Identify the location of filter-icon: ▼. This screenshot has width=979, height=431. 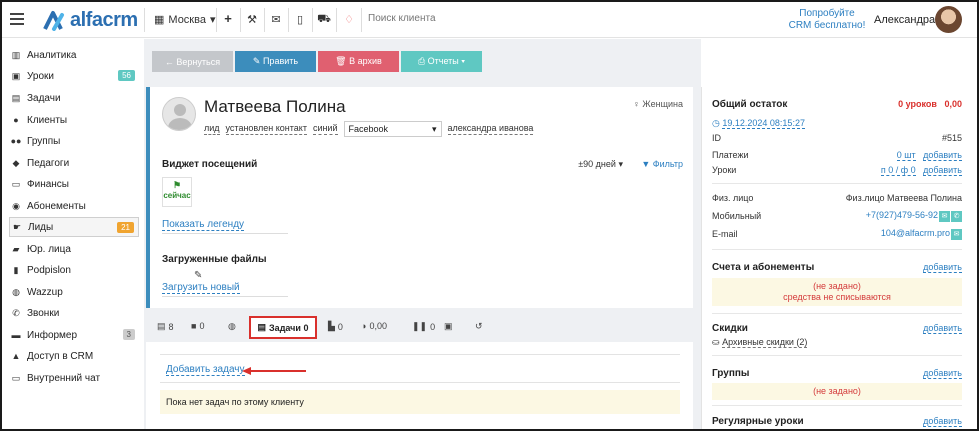
(646, 164).